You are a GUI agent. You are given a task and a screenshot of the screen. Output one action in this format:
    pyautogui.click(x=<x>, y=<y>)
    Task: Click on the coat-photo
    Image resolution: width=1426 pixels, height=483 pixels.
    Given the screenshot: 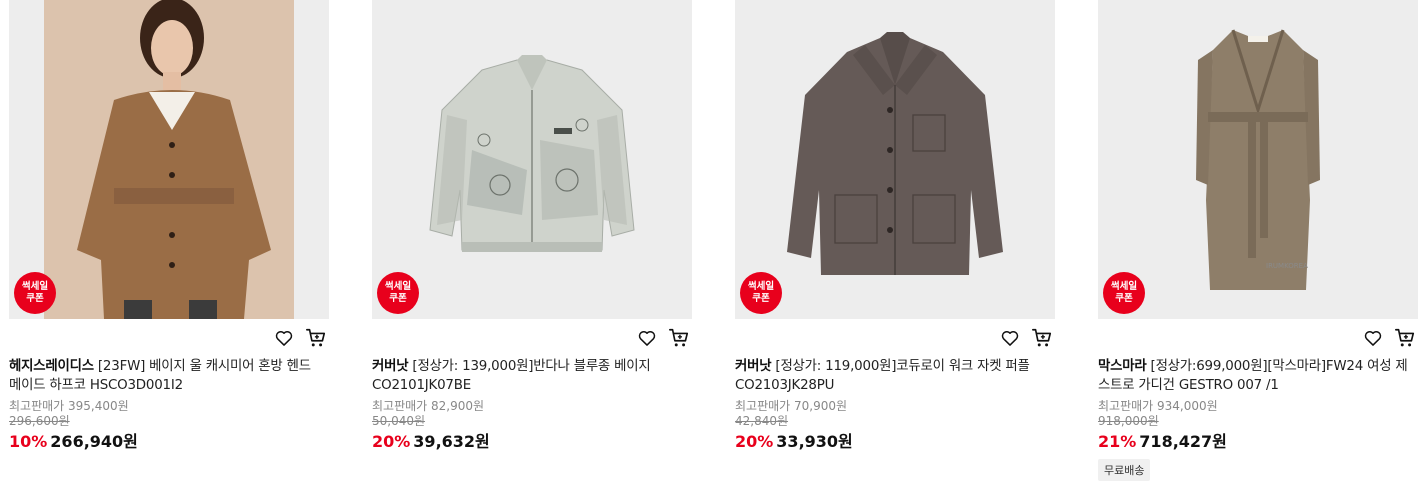 What is the action you would take?
    pyautogui.click(x=169, y=159)
    